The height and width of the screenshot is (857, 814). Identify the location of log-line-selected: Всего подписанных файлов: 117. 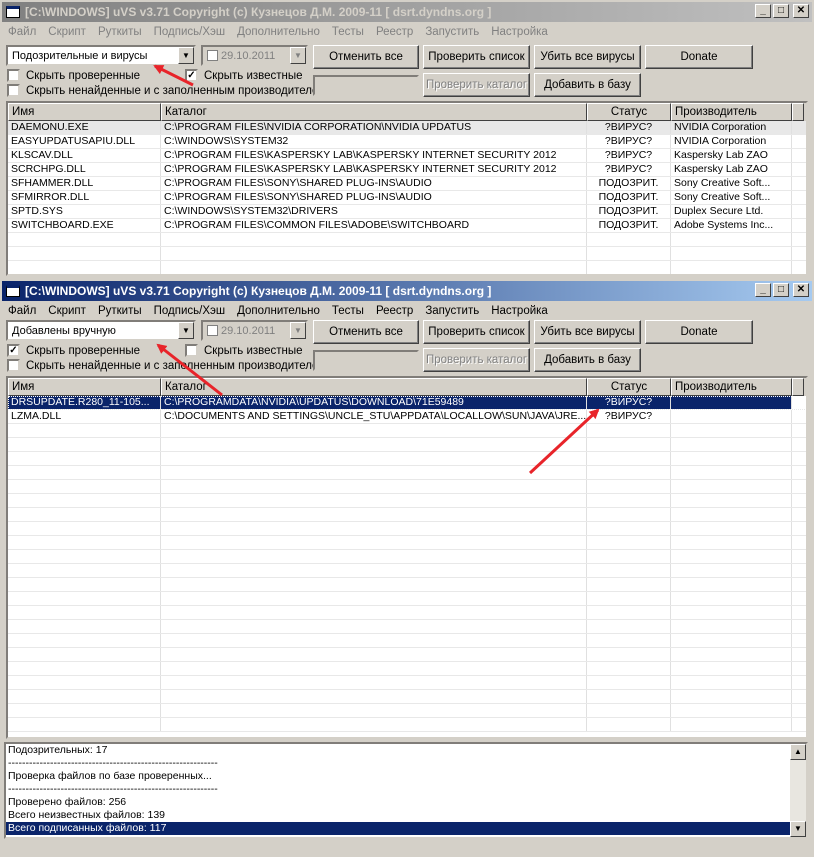
(406, 828).